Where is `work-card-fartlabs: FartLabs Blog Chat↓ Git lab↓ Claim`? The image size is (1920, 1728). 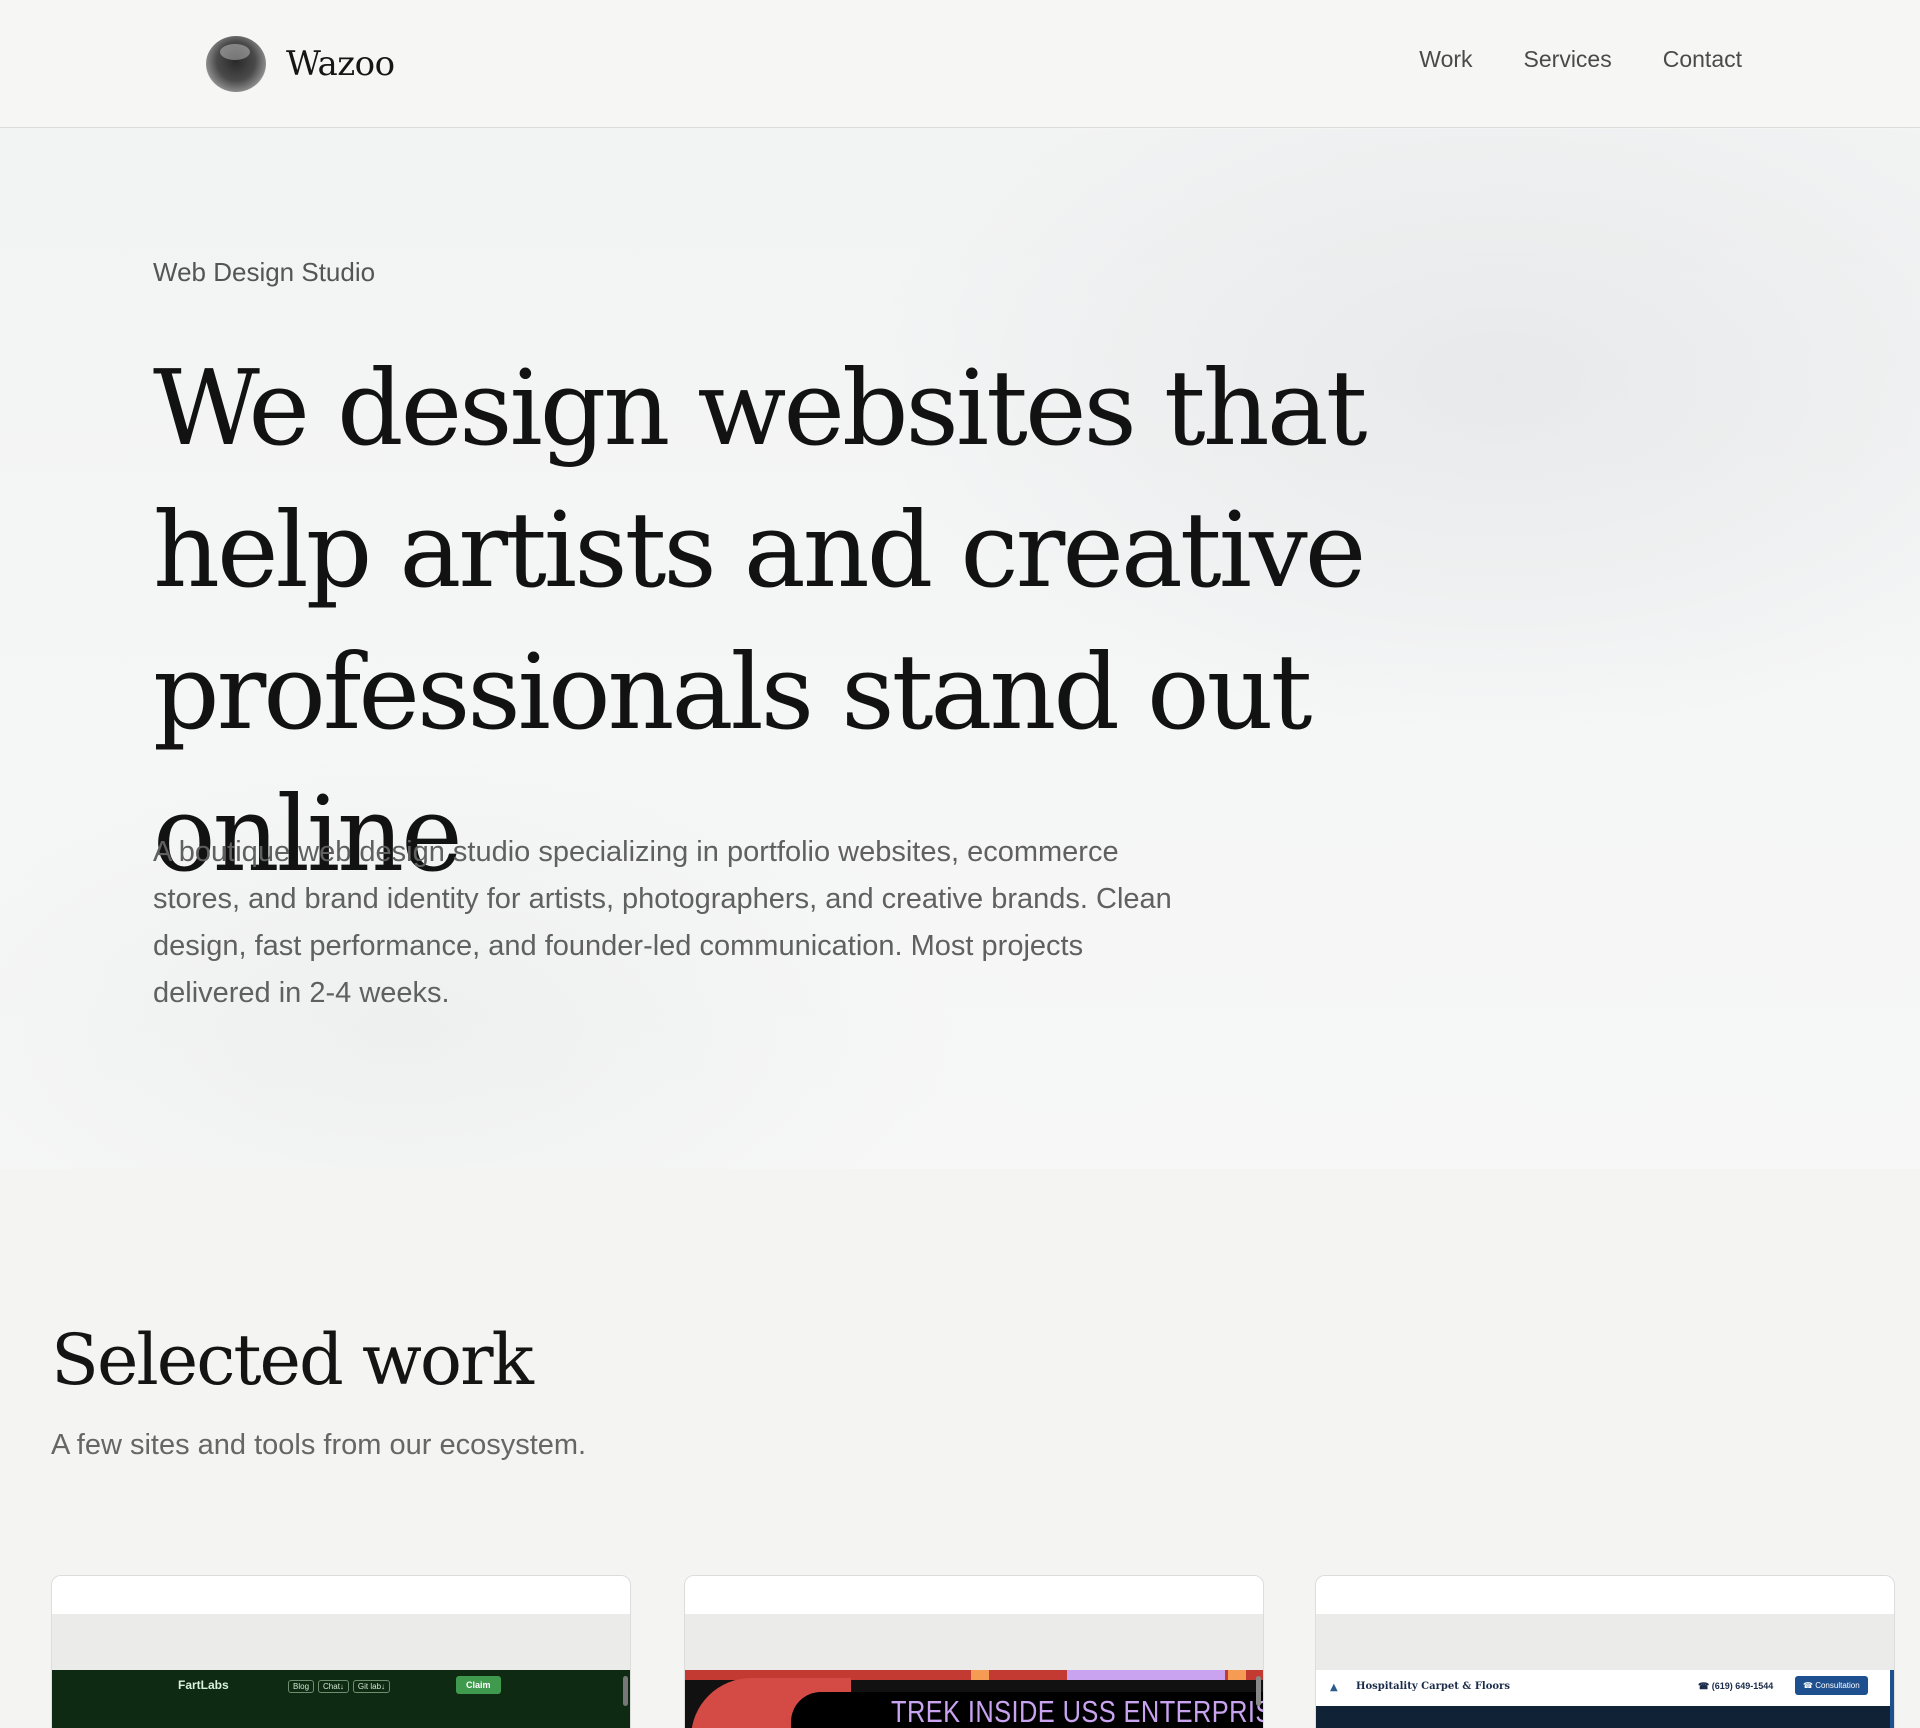 work-card-fartlabs: FartLabs Blog Chat↓ Git lab↓ Claim is located at coordinates (341, 1651).